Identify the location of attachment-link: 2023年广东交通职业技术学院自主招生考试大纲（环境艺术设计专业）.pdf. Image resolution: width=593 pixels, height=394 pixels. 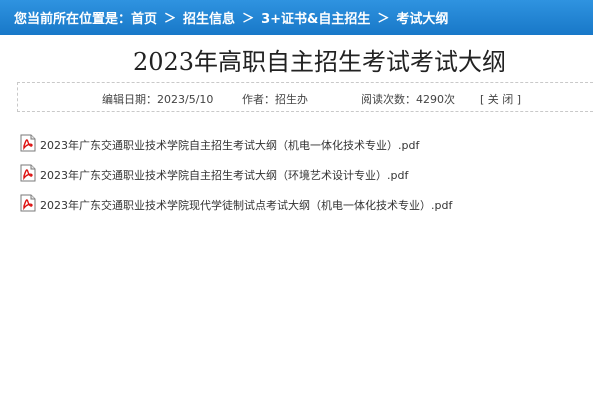
(224, 175).